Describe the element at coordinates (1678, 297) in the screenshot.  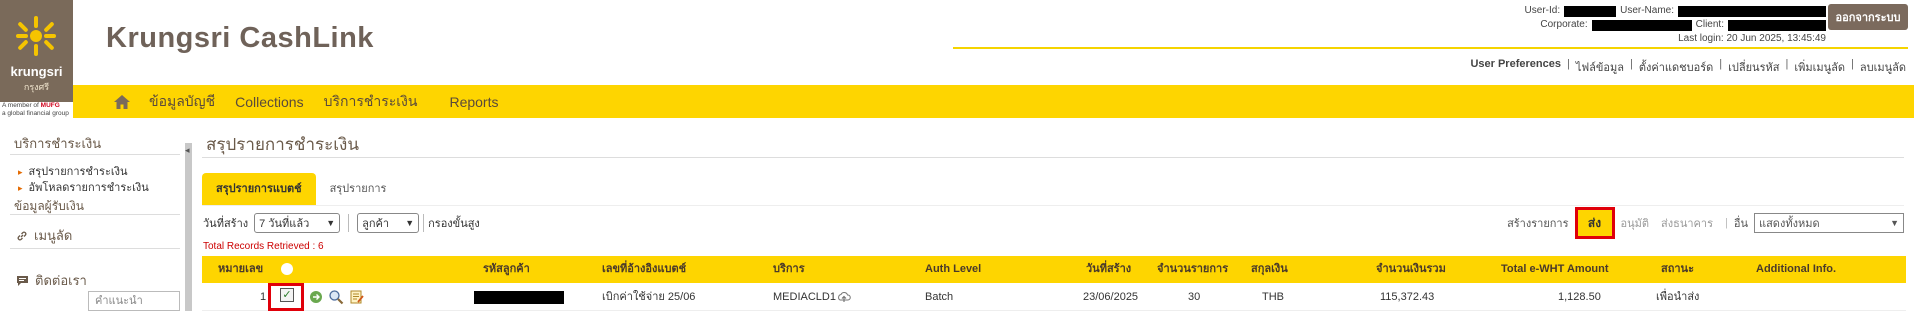
I see `row-status: เพื่อนำส่ง` at that location.